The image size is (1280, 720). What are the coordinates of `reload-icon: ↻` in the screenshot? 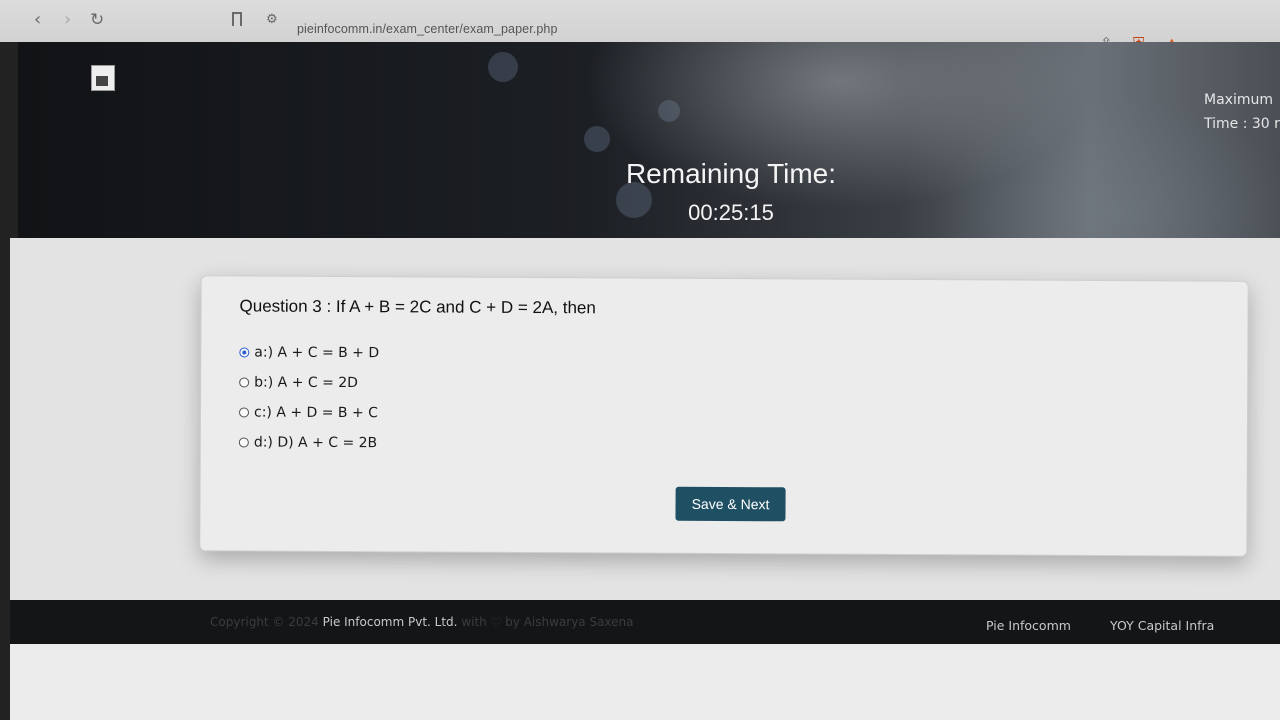 It's located at (97, 20).